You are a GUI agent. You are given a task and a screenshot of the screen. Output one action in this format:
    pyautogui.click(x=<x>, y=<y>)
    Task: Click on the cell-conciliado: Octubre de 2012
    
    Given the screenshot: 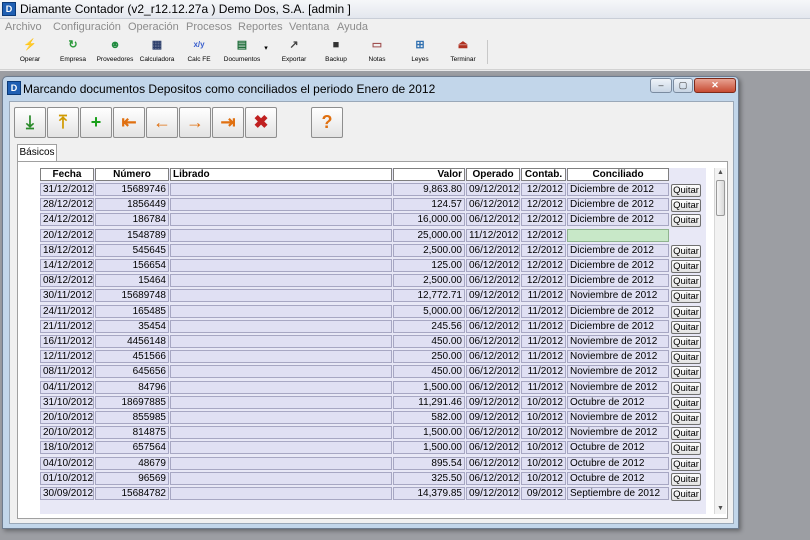 What is the action you would take?
    pyautogui.click(x=618, y=402)
    